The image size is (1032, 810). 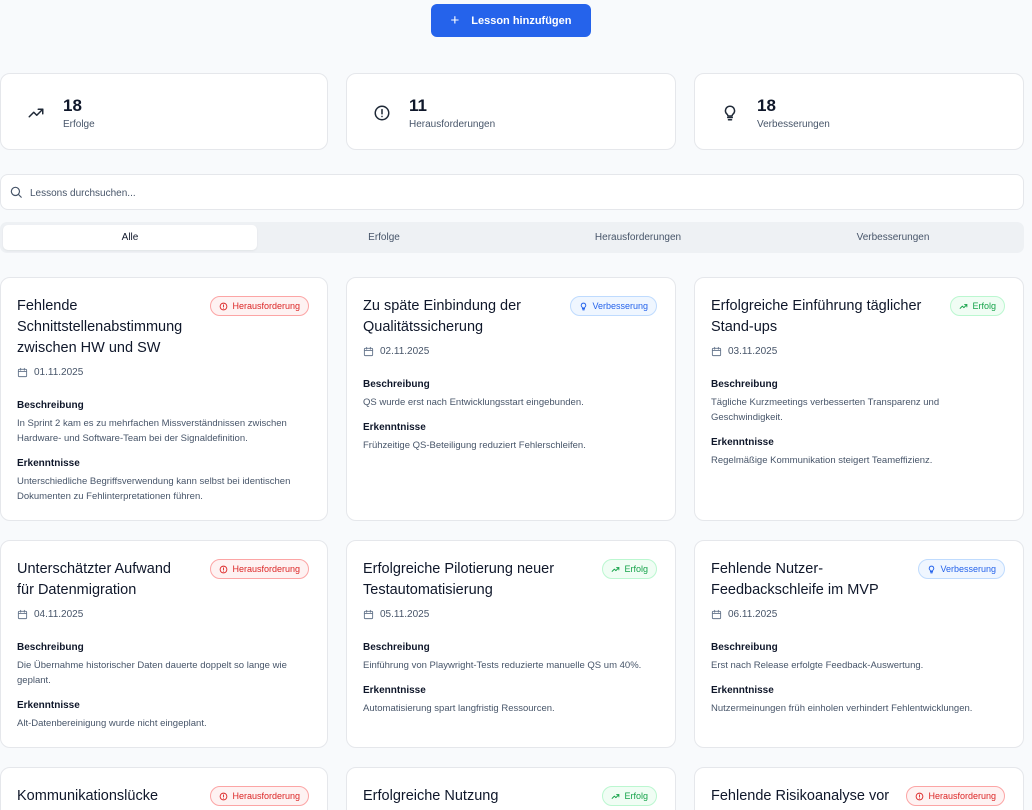 I want to click on stat-label: Erfolge, so click(x=79, y=124).